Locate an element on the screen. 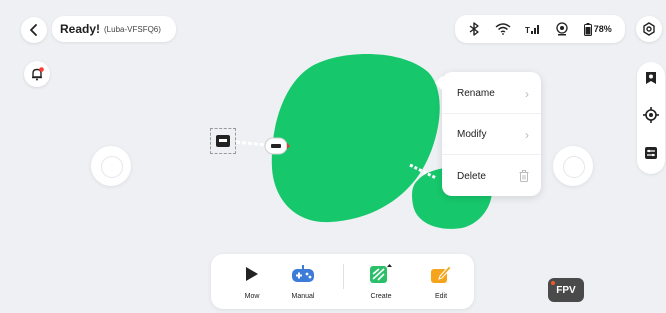 This screenshot has width=666, height=313. battery-icon is located at coordinates (587, 29).